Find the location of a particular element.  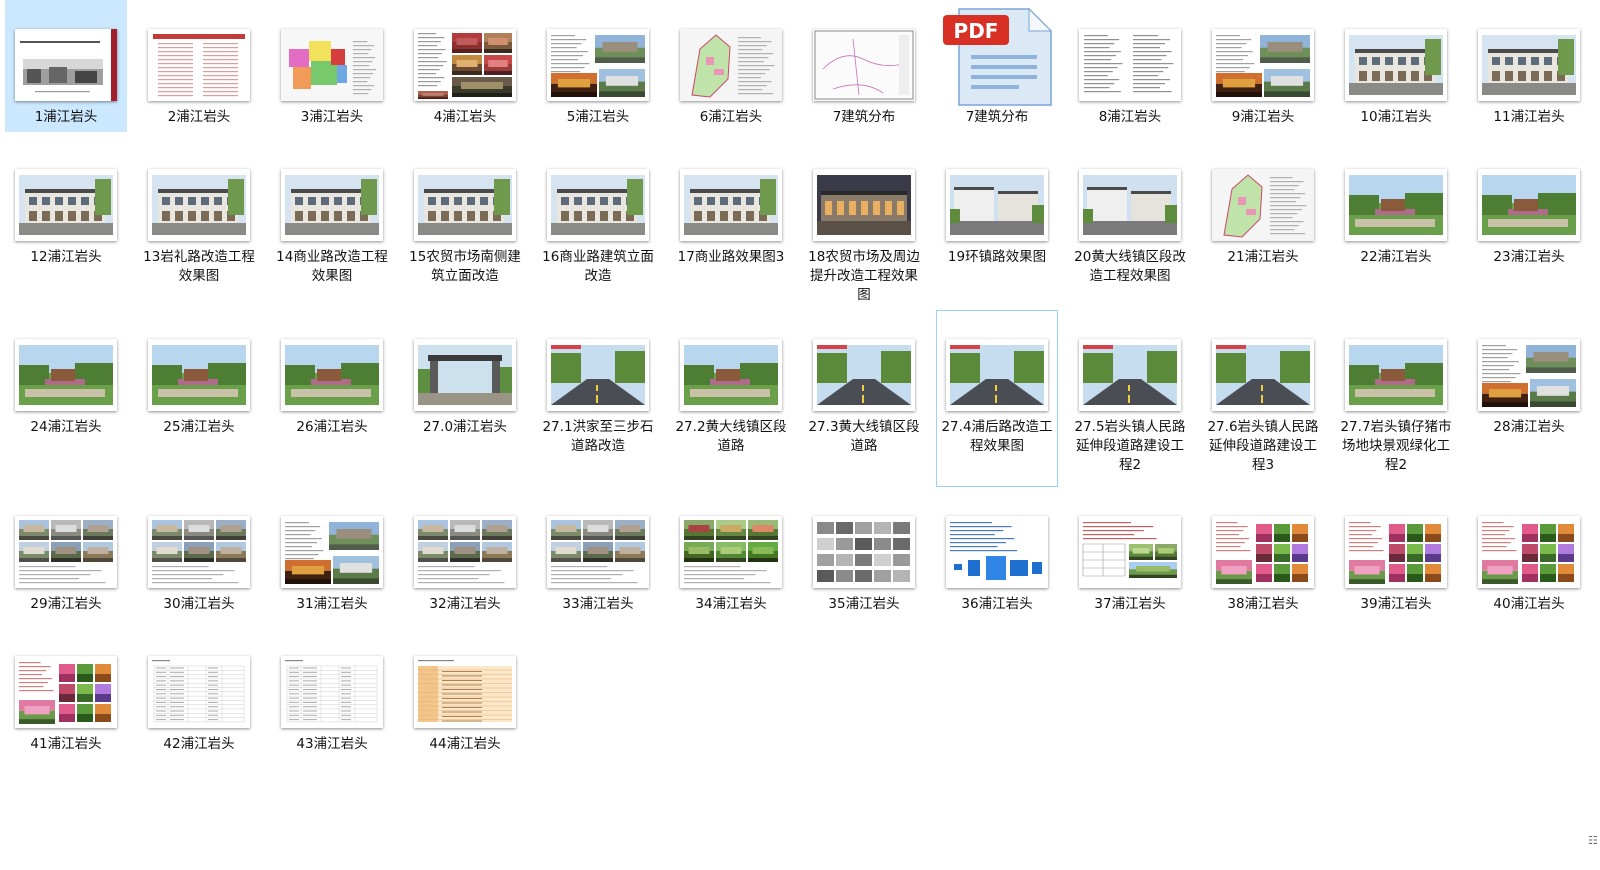

file-item: 4浦江岩头 is located at coordinates (465, 66).